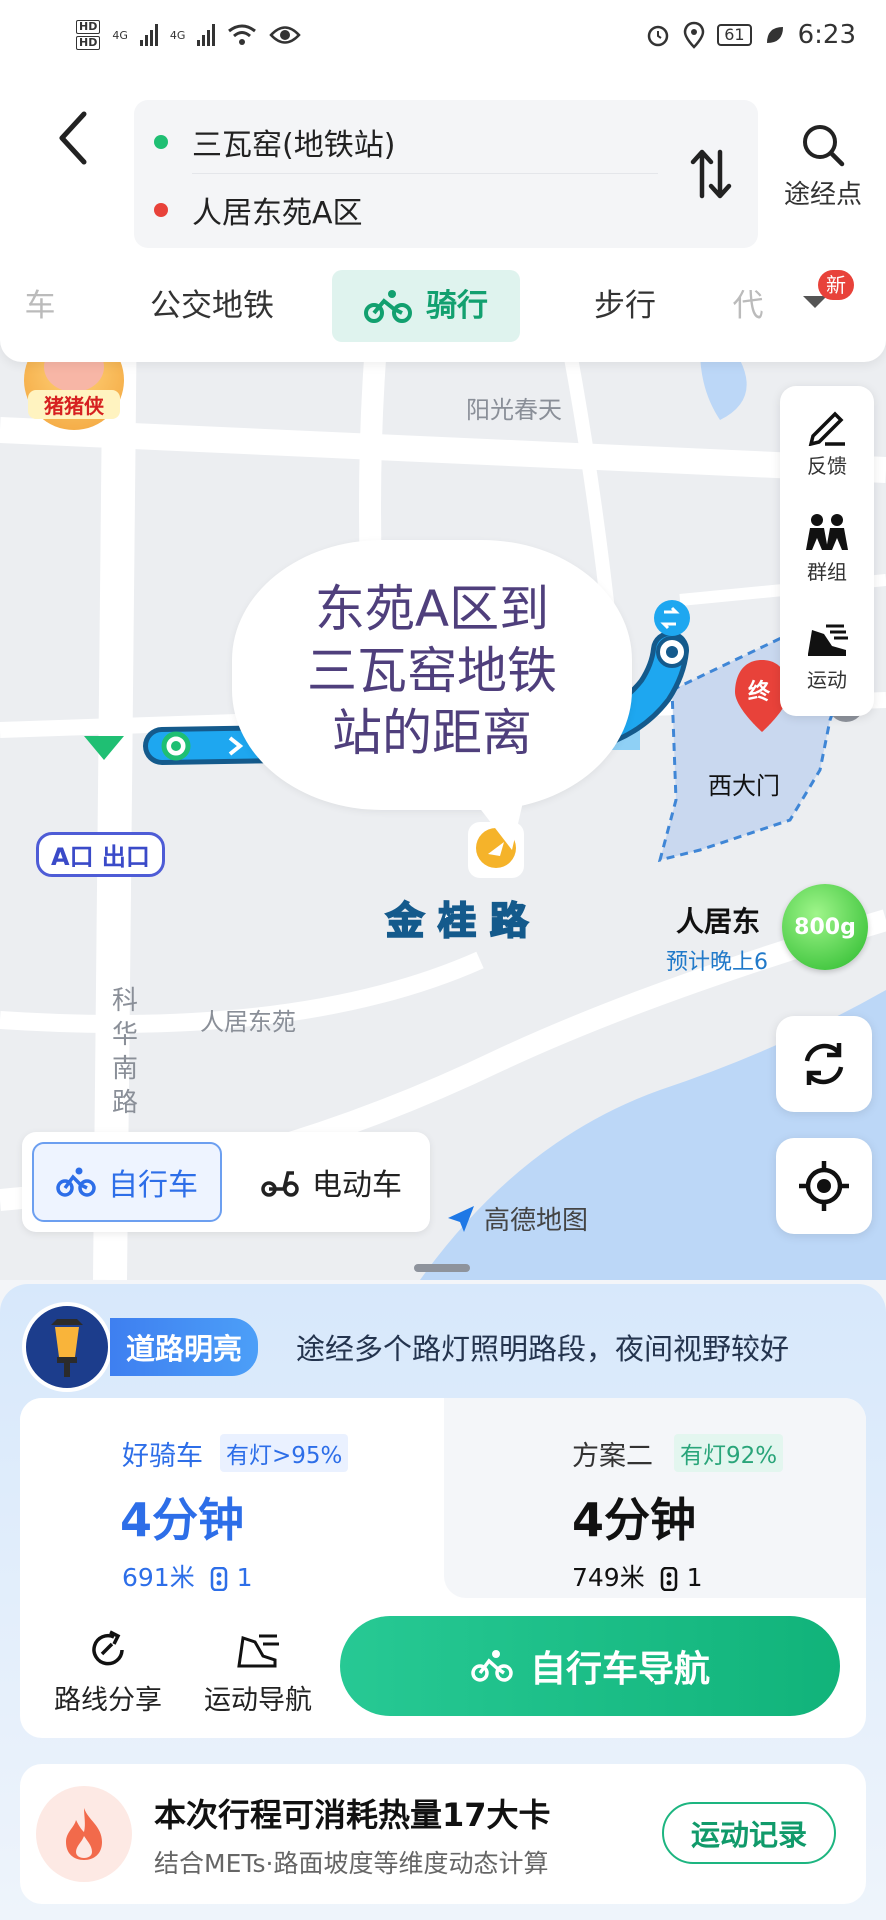 The height and width of the screenshot is (1920, 886). Describe the element at coordinates (824, 1186) in the screenshot. I see `locate-me-button` at that location.